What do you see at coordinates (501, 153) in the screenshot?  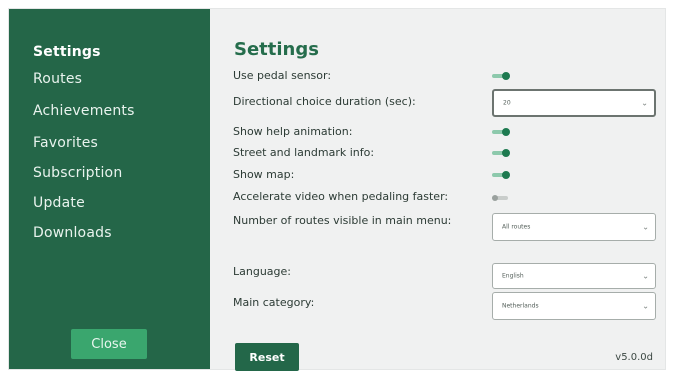 I see `street-info-toggle` at bounding box center [501, 153].